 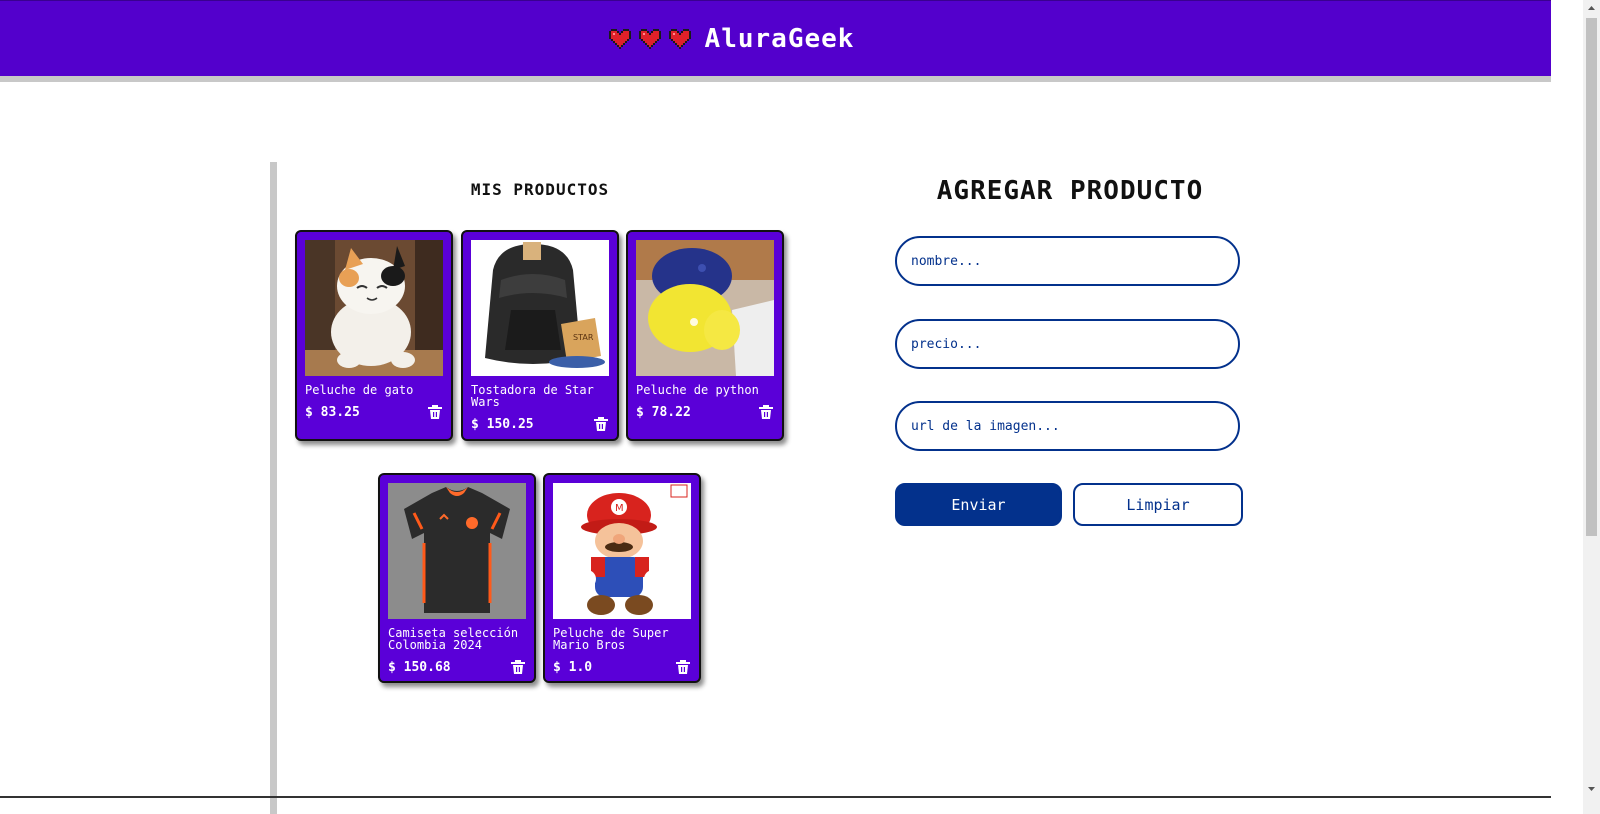 What do you see at coordinates (1591, 788) in the screenshot?
I see `scroll-down-icon` at bounding box center [1591, 788].